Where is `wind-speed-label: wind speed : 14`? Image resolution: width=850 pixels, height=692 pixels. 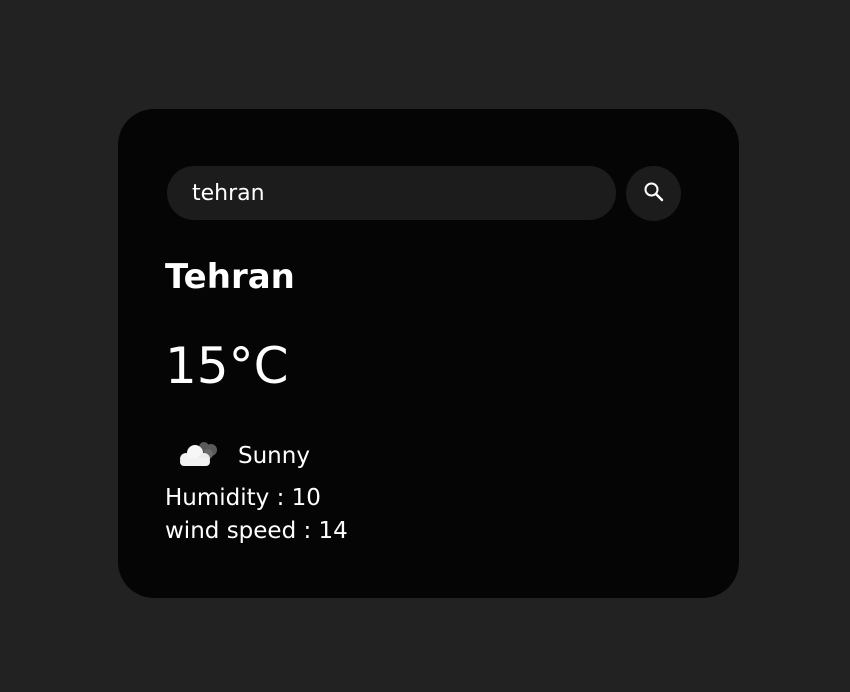
wind-speed-label: wind speed : 14 is located at coordinates (256, 531).